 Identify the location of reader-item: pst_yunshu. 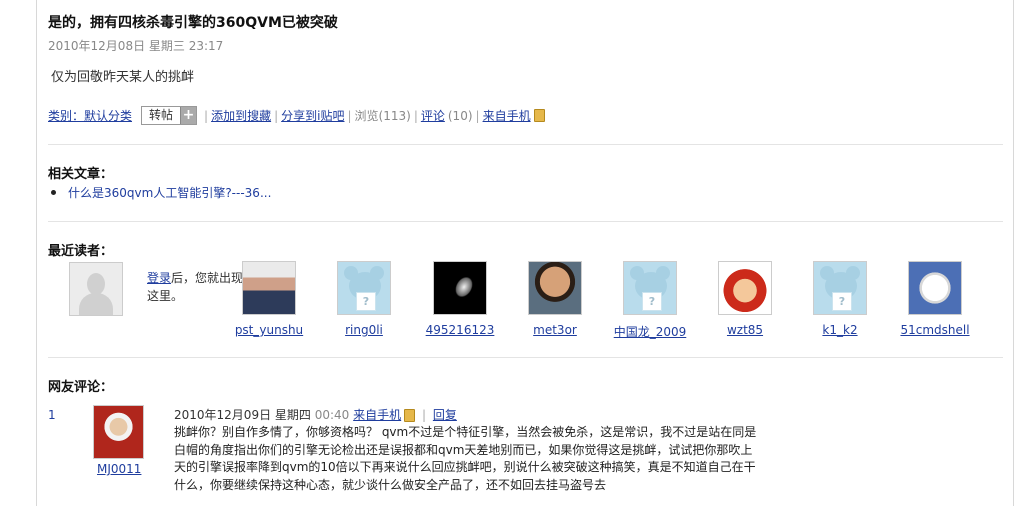
(269, 299).